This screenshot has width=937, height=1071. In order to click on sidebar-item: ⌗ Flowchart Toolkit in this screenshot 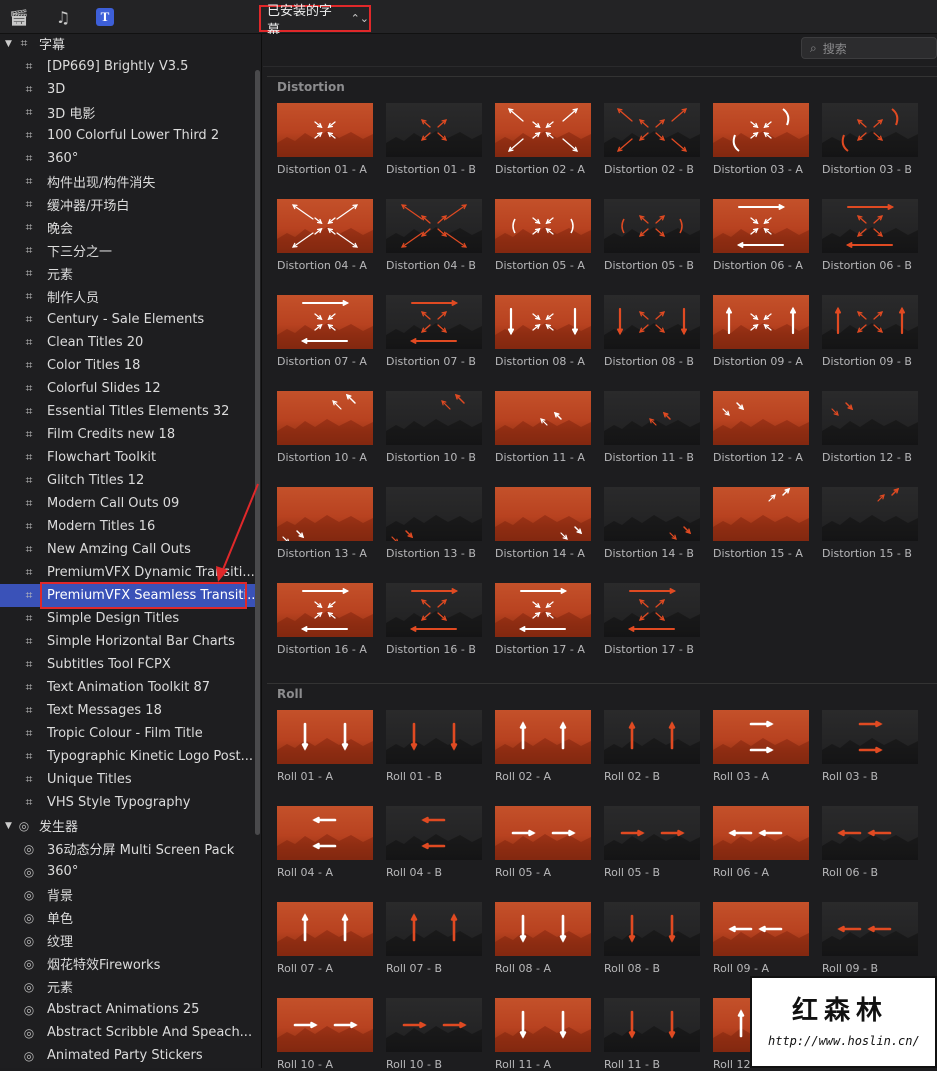, I will do `click(128, 457)`.